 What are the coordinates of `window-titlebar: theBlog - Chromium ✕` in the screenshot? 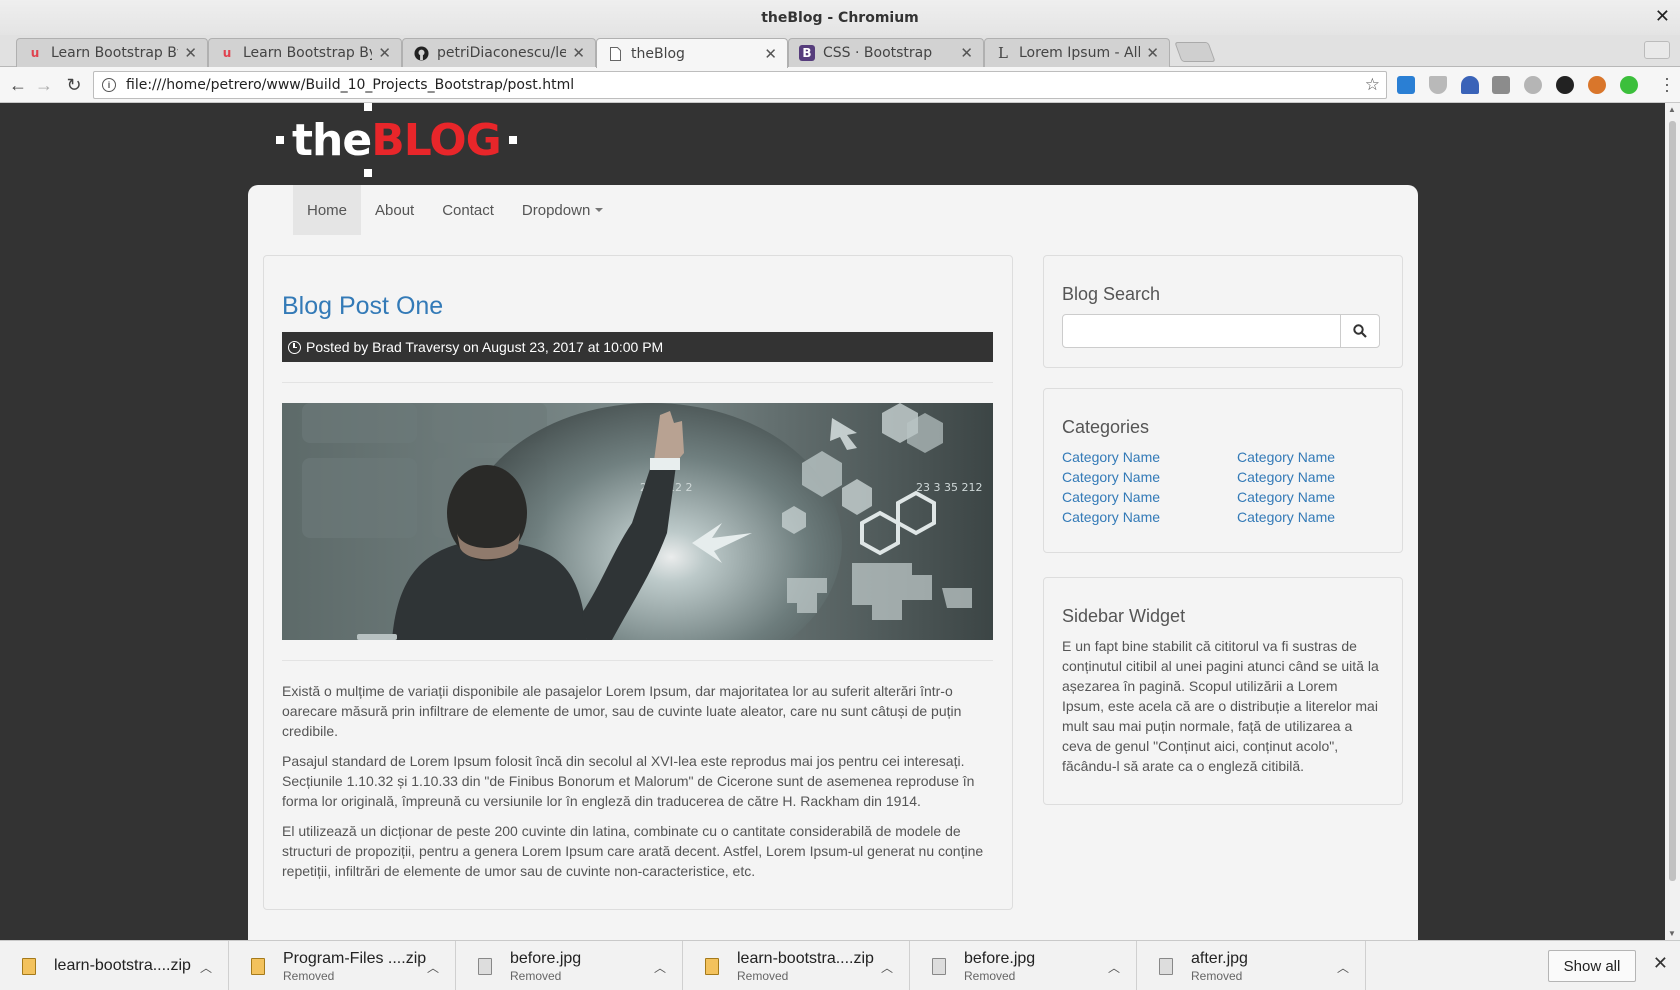 It's located at (840, 17).